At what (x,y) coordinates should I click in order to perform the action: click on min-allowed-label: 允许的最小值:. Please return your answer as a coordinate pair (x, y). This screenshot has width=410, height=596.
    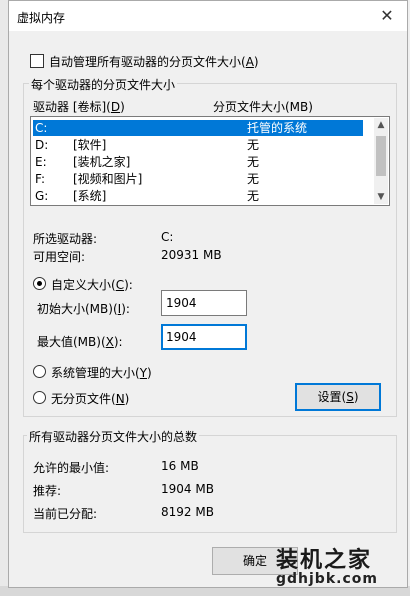
    Looking at the image, I should click on (71, 468).